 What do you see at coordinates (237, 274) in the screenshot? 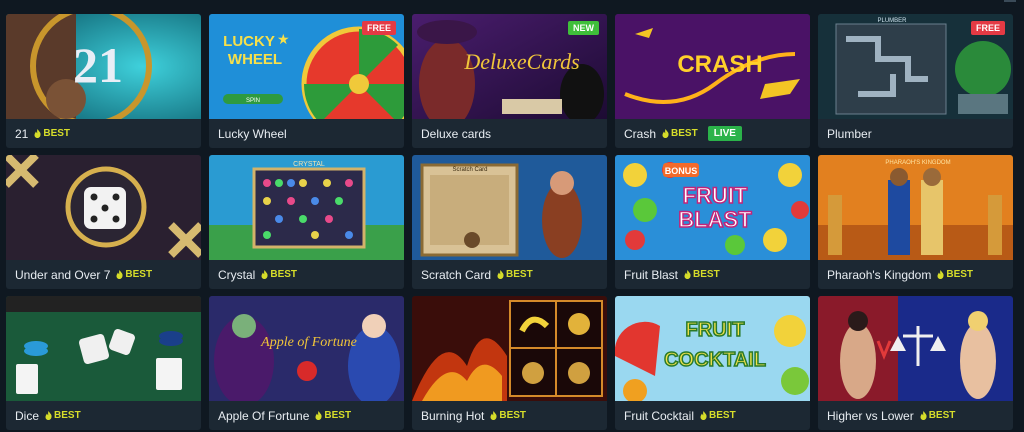
I see `game-title: Crystal` at bounding box center [237, 274].